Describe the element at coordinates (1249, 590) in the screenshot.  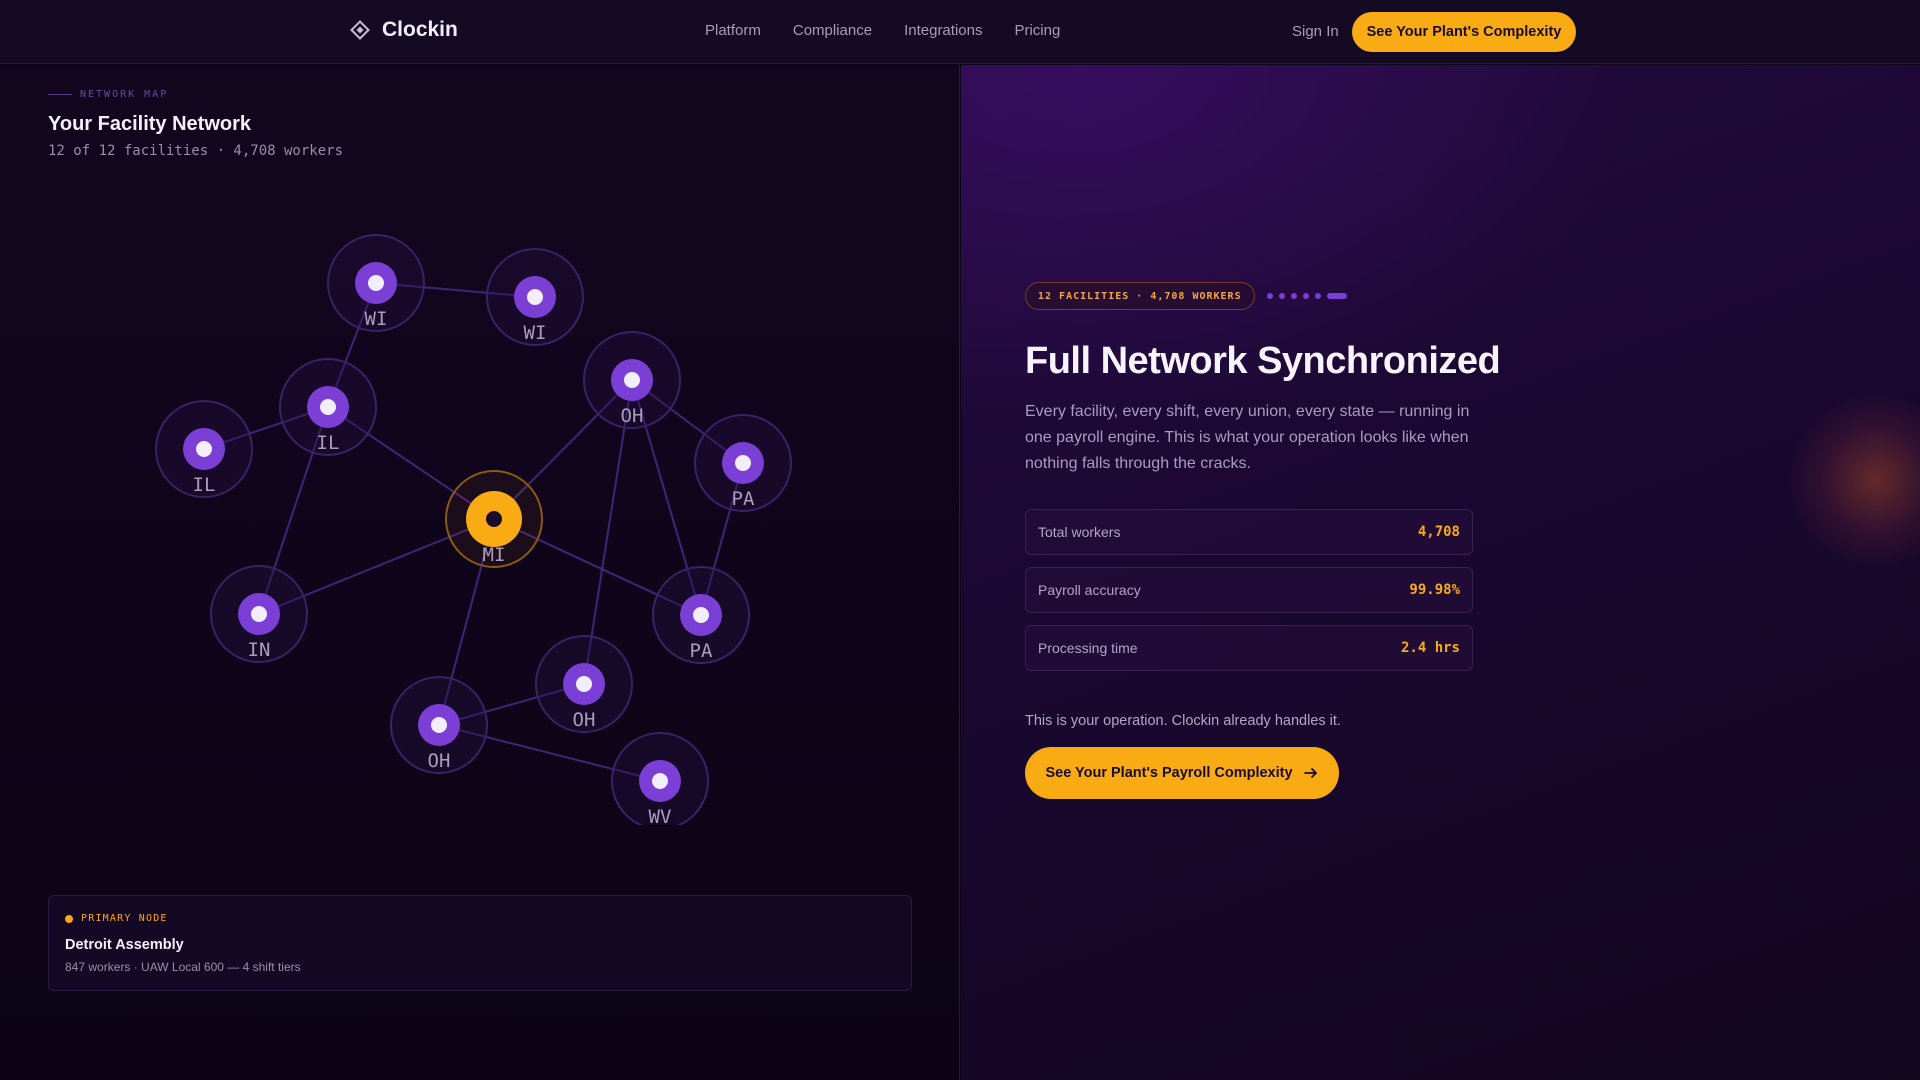
I see `stat-payroll-accuracy: Payroll accuracy 99.98%` at that location.